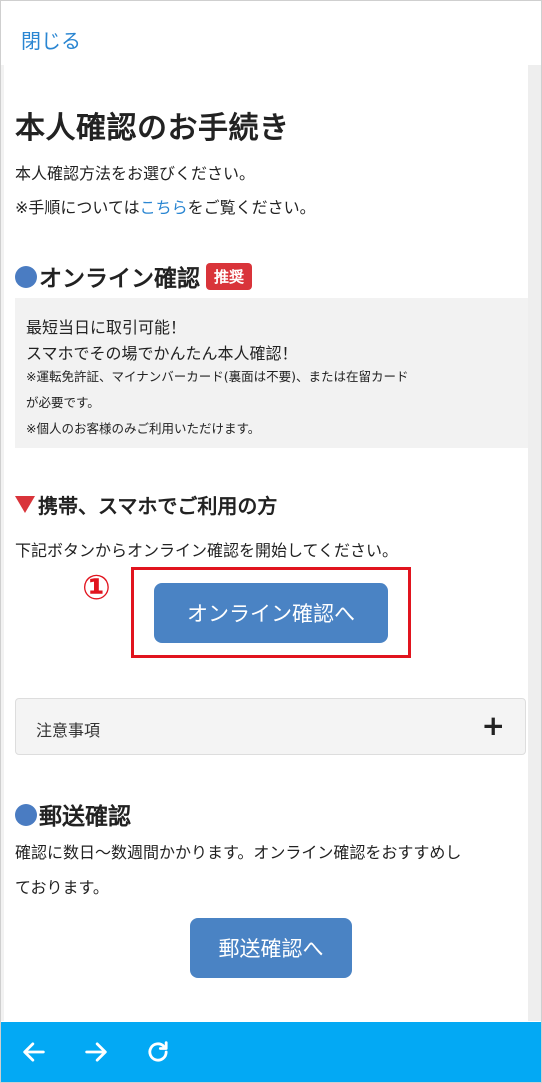 The width and height of the screenshot is (542, 1083). I want to click on top-bar: 閉じる, so click(271, 33).